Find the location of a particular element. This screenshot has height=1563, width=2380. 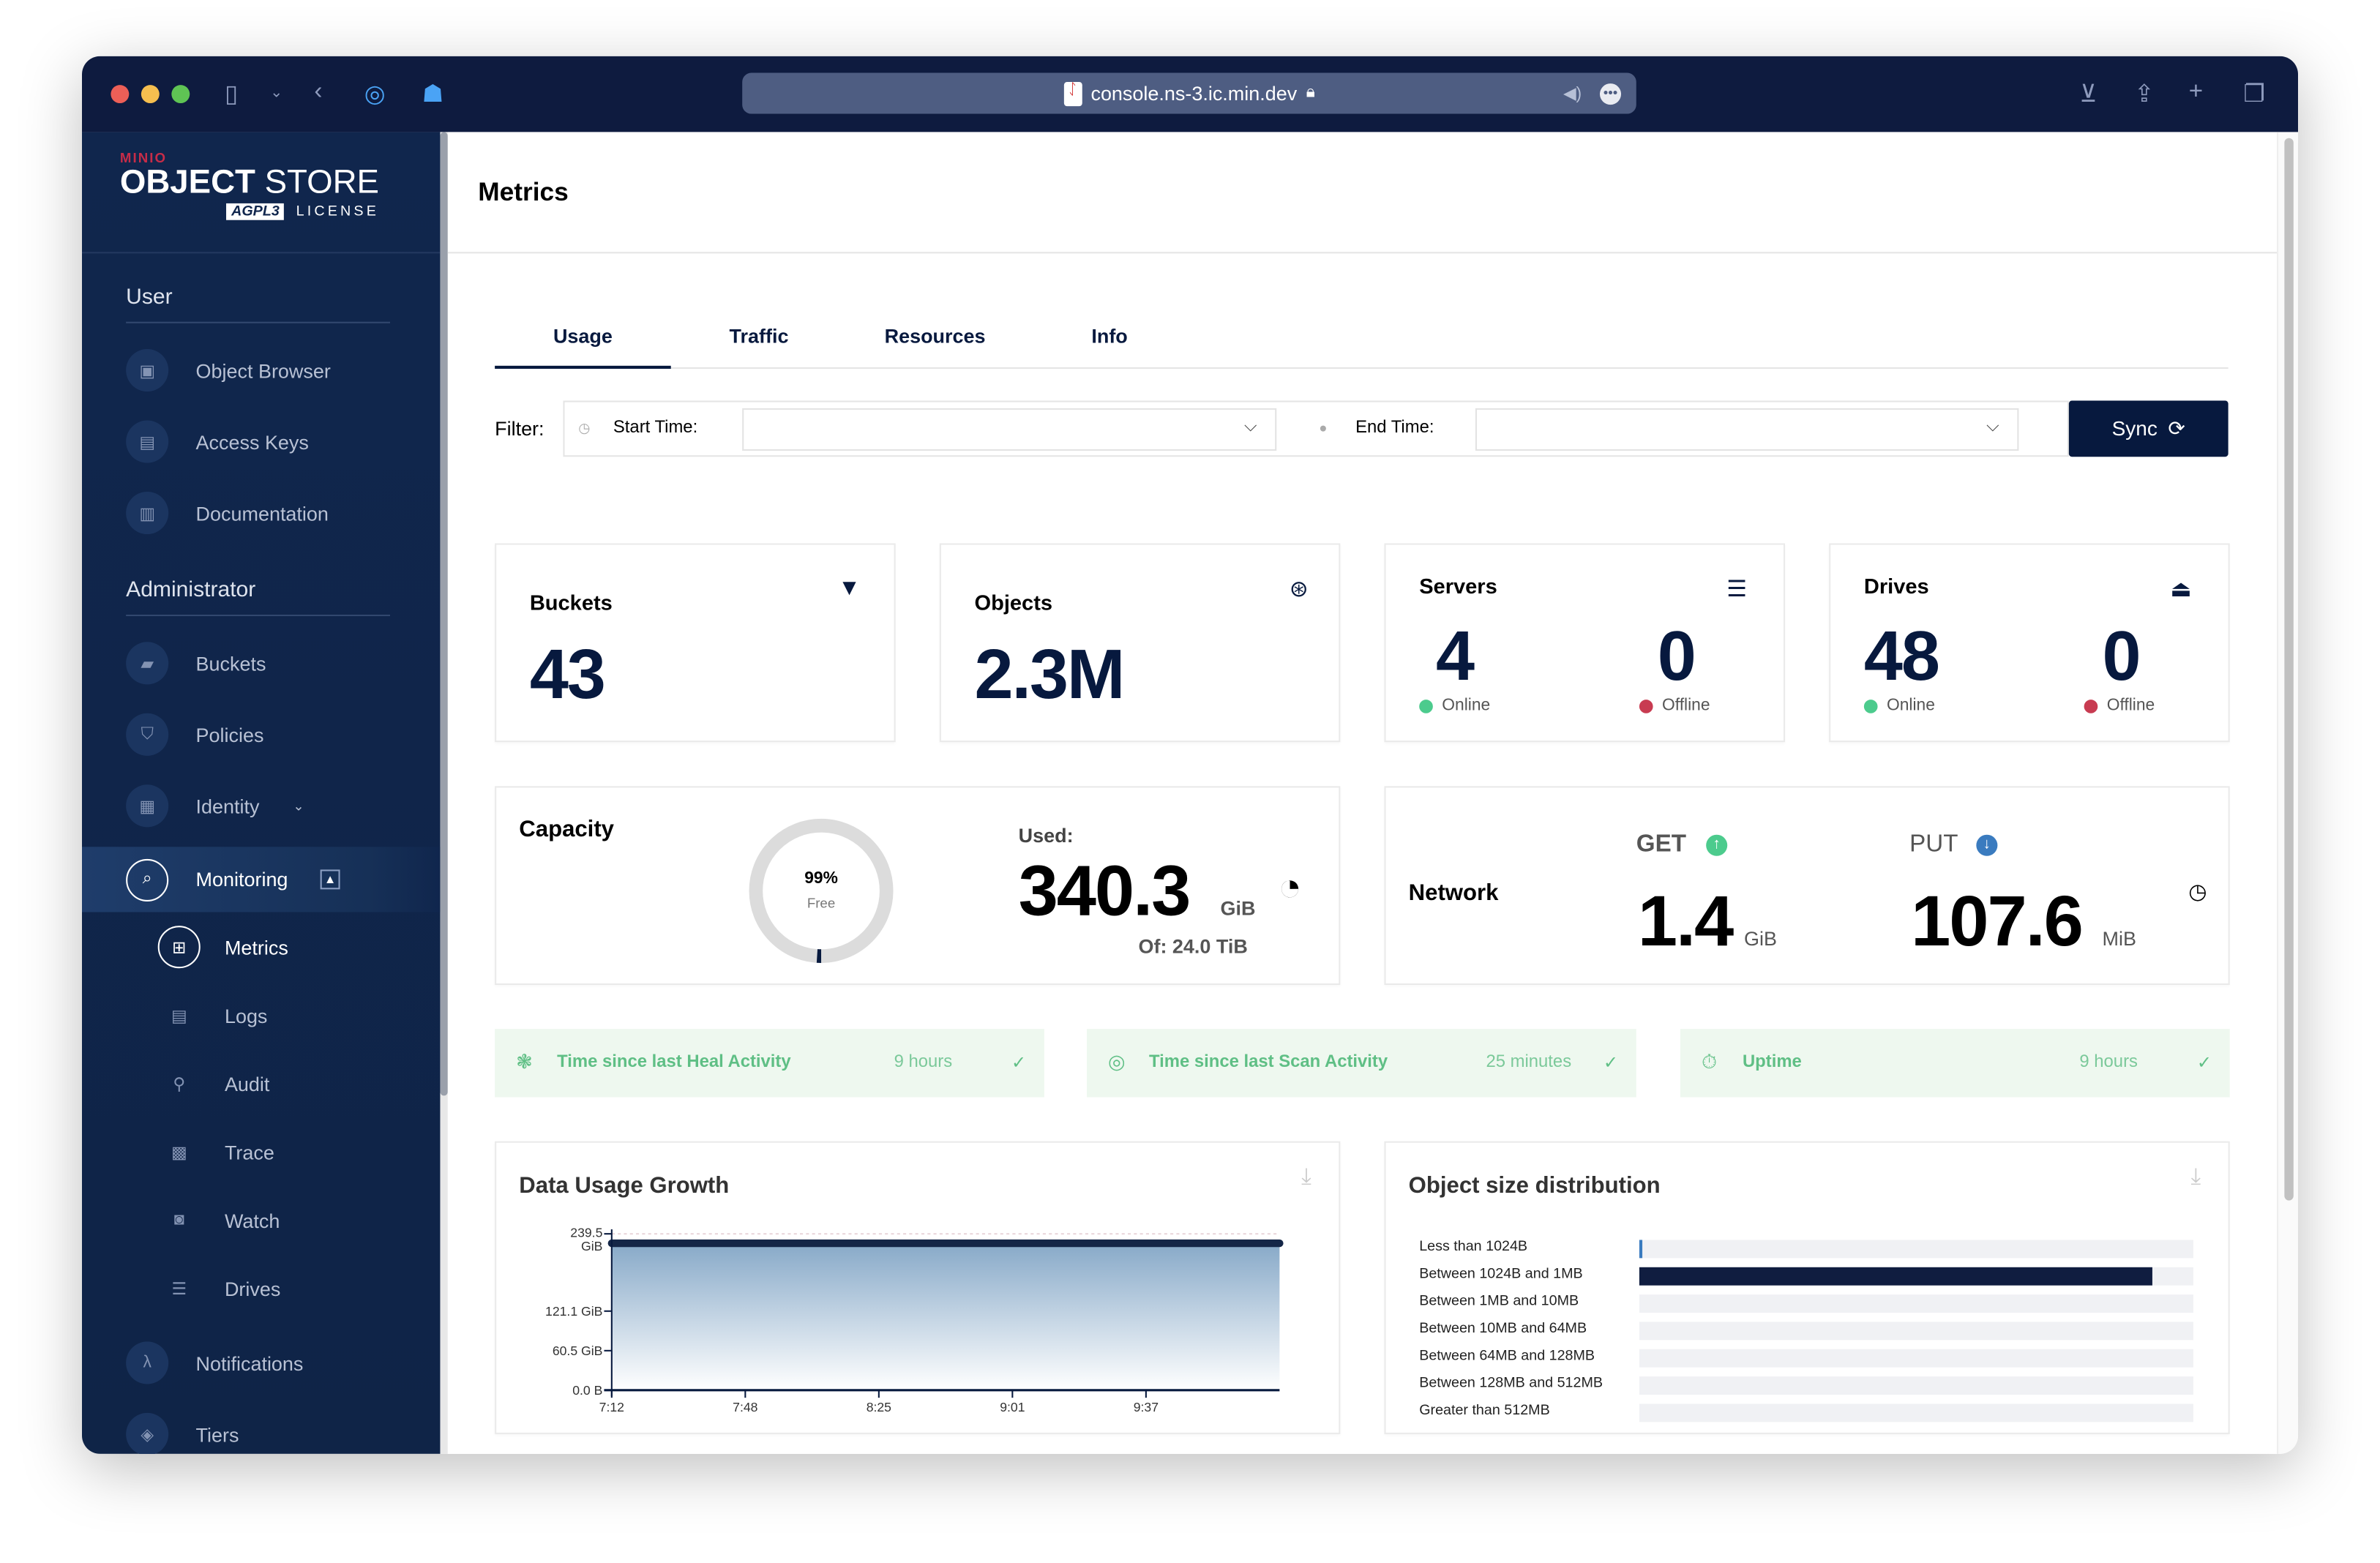

tab-traffic: Traffic is located at coordinates (759, 336).